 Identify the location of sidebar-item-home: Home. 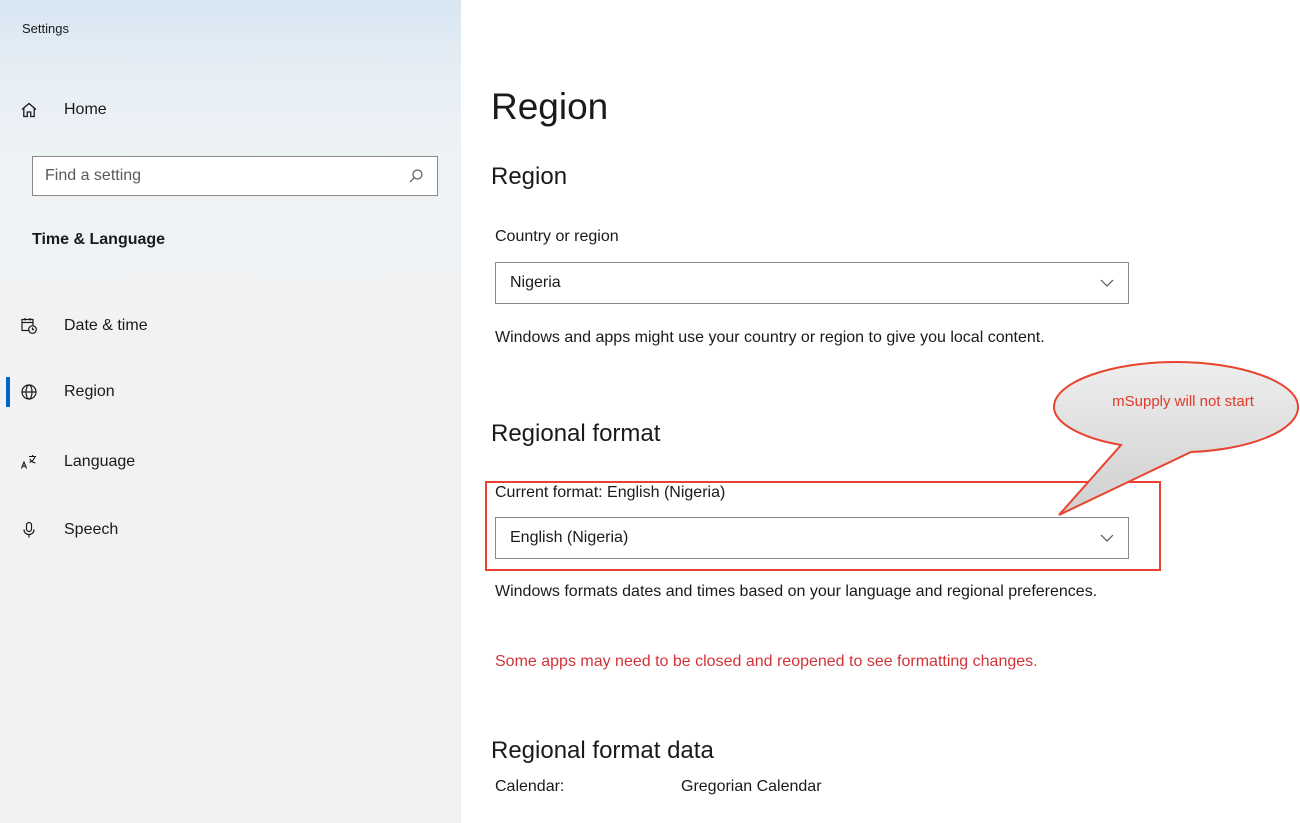
(228, 110).